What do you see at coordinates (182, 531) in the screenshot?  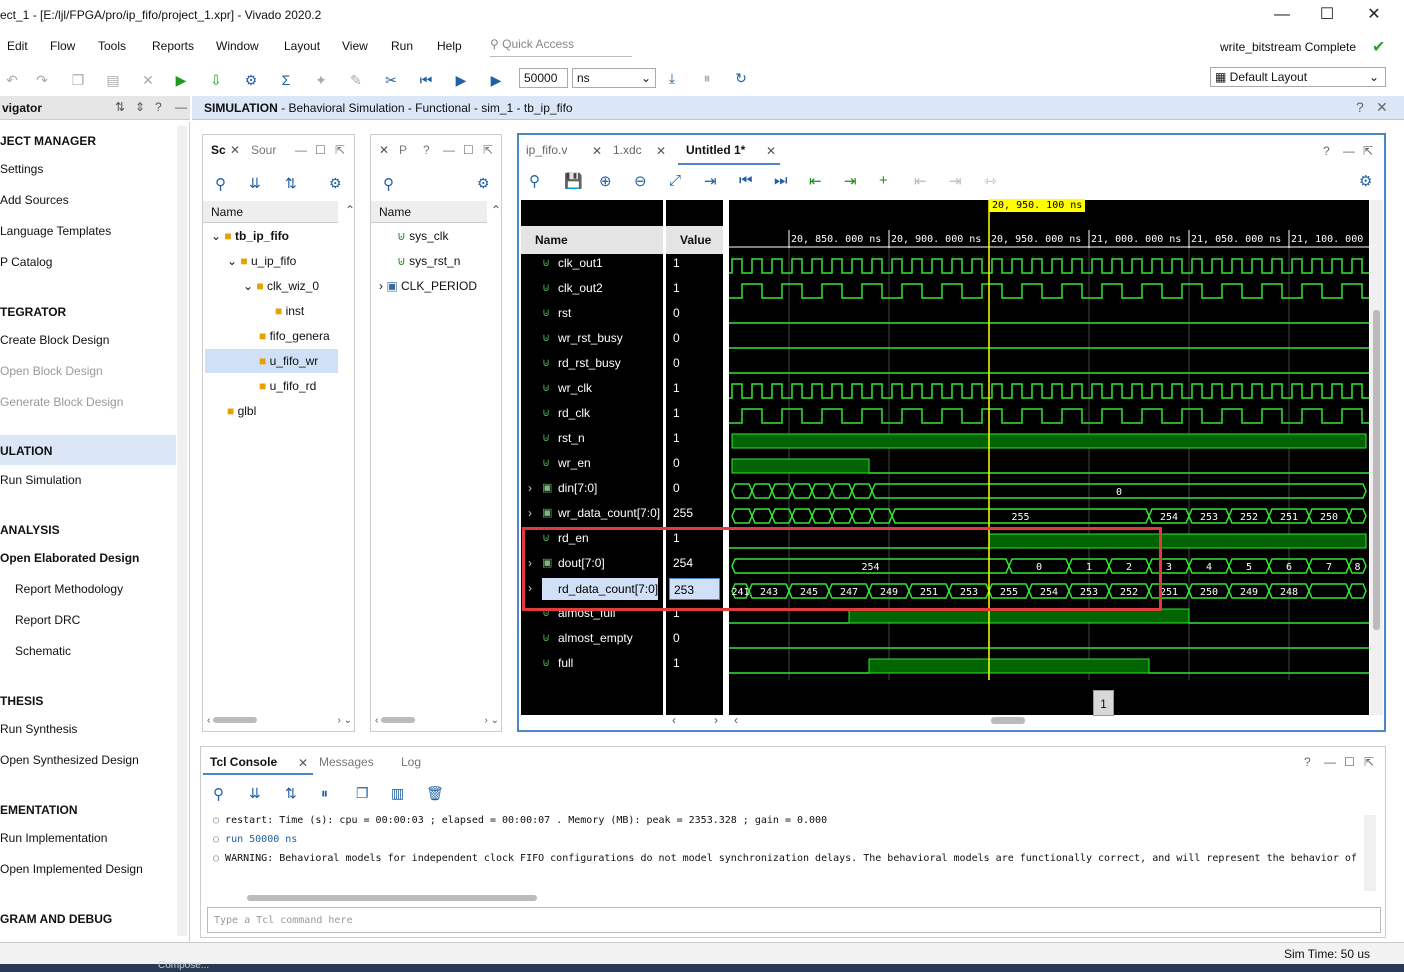 I see `nav-scrollbar` at bounding box center [182, 531].